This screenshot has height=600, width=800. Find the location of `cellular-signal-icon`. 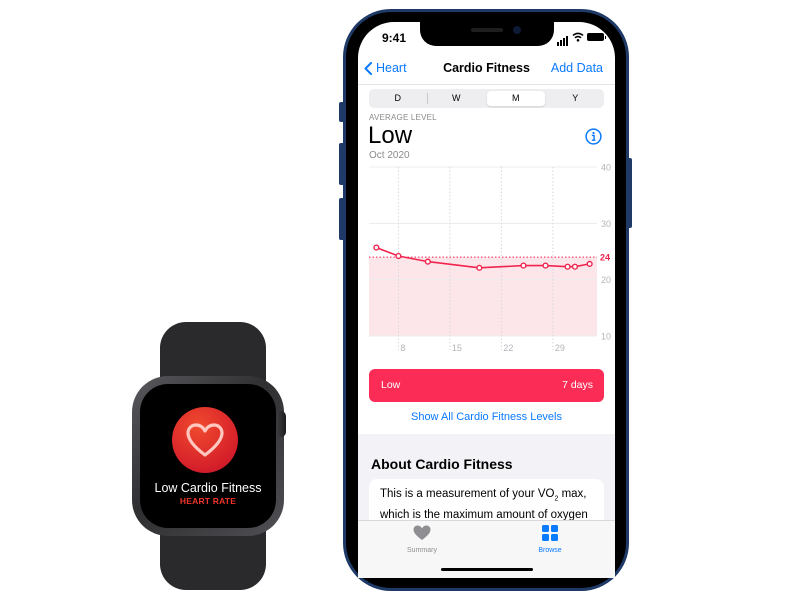

cellular-signal-icon is located at coordinates (563, 37).